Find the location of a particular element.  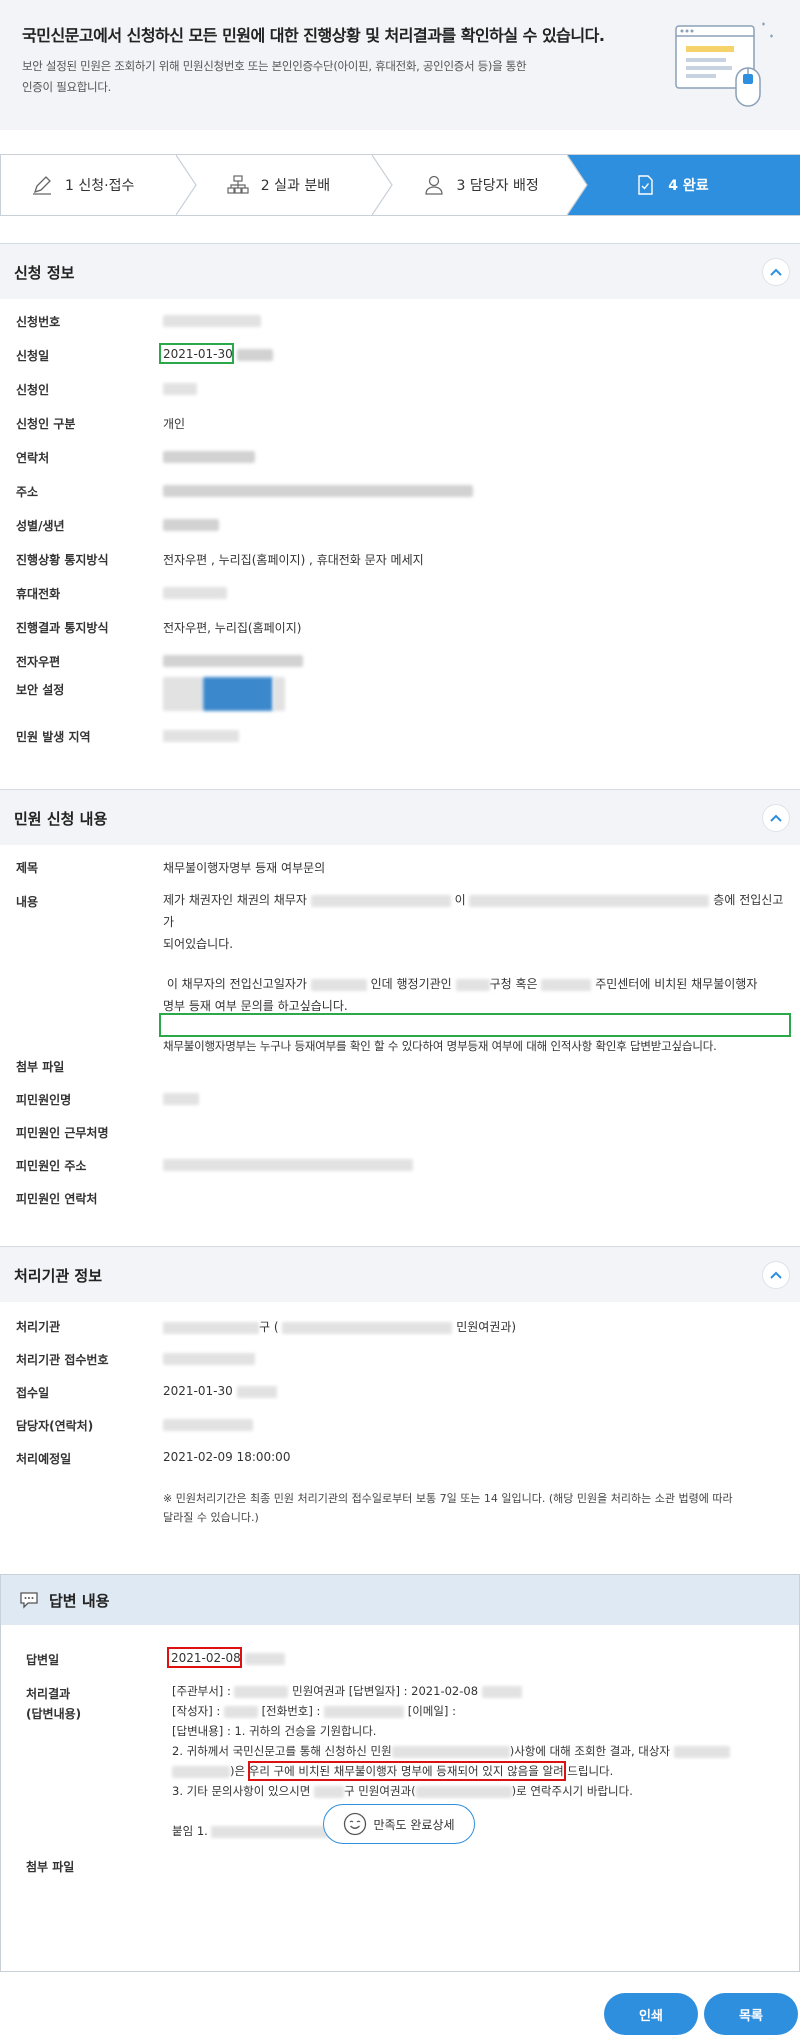

list-button: 목록 is located at coordinates (751, 2014).